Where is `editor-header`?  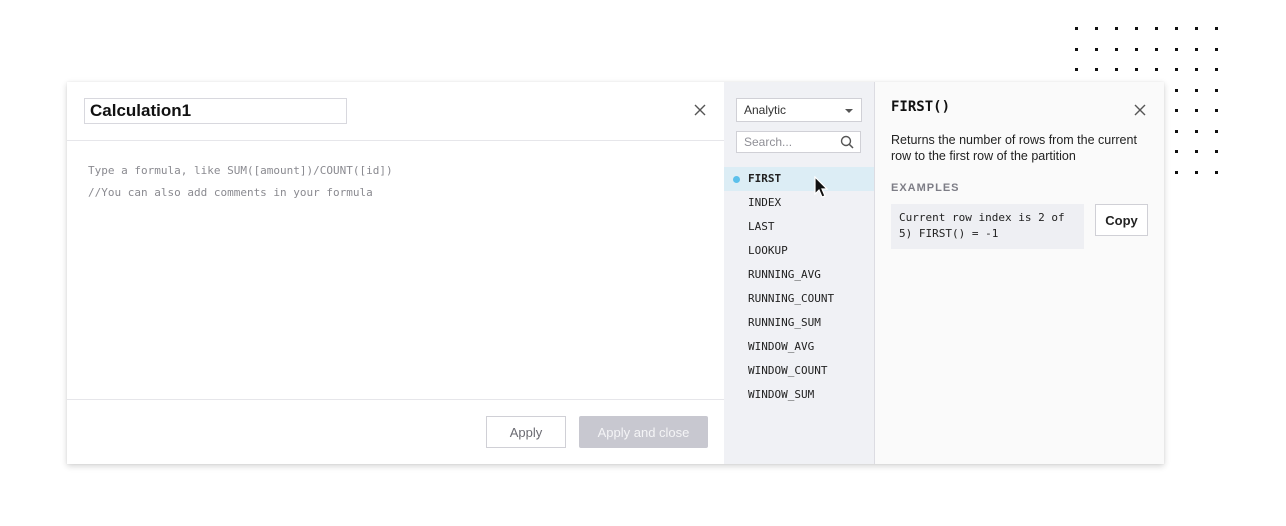 editor-header is located at coordinates (395, 111).